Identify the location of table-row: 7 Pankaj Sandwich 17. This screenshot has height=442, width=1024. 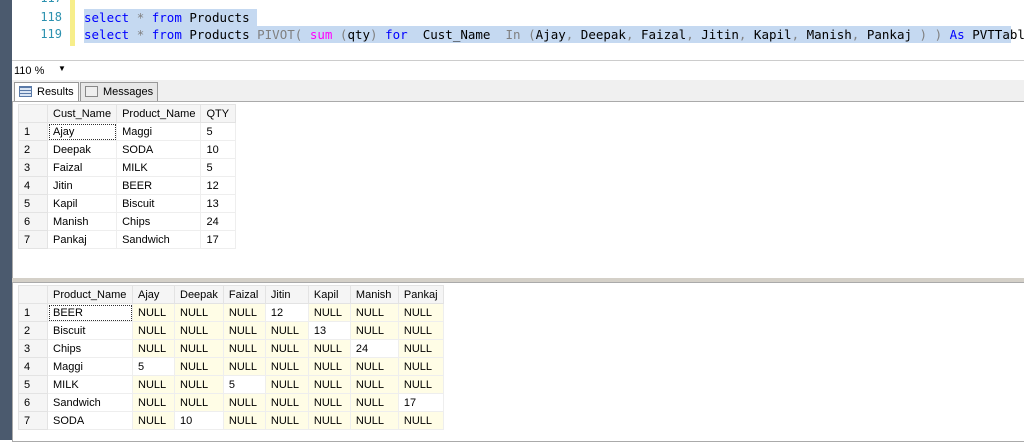
(127, 239).